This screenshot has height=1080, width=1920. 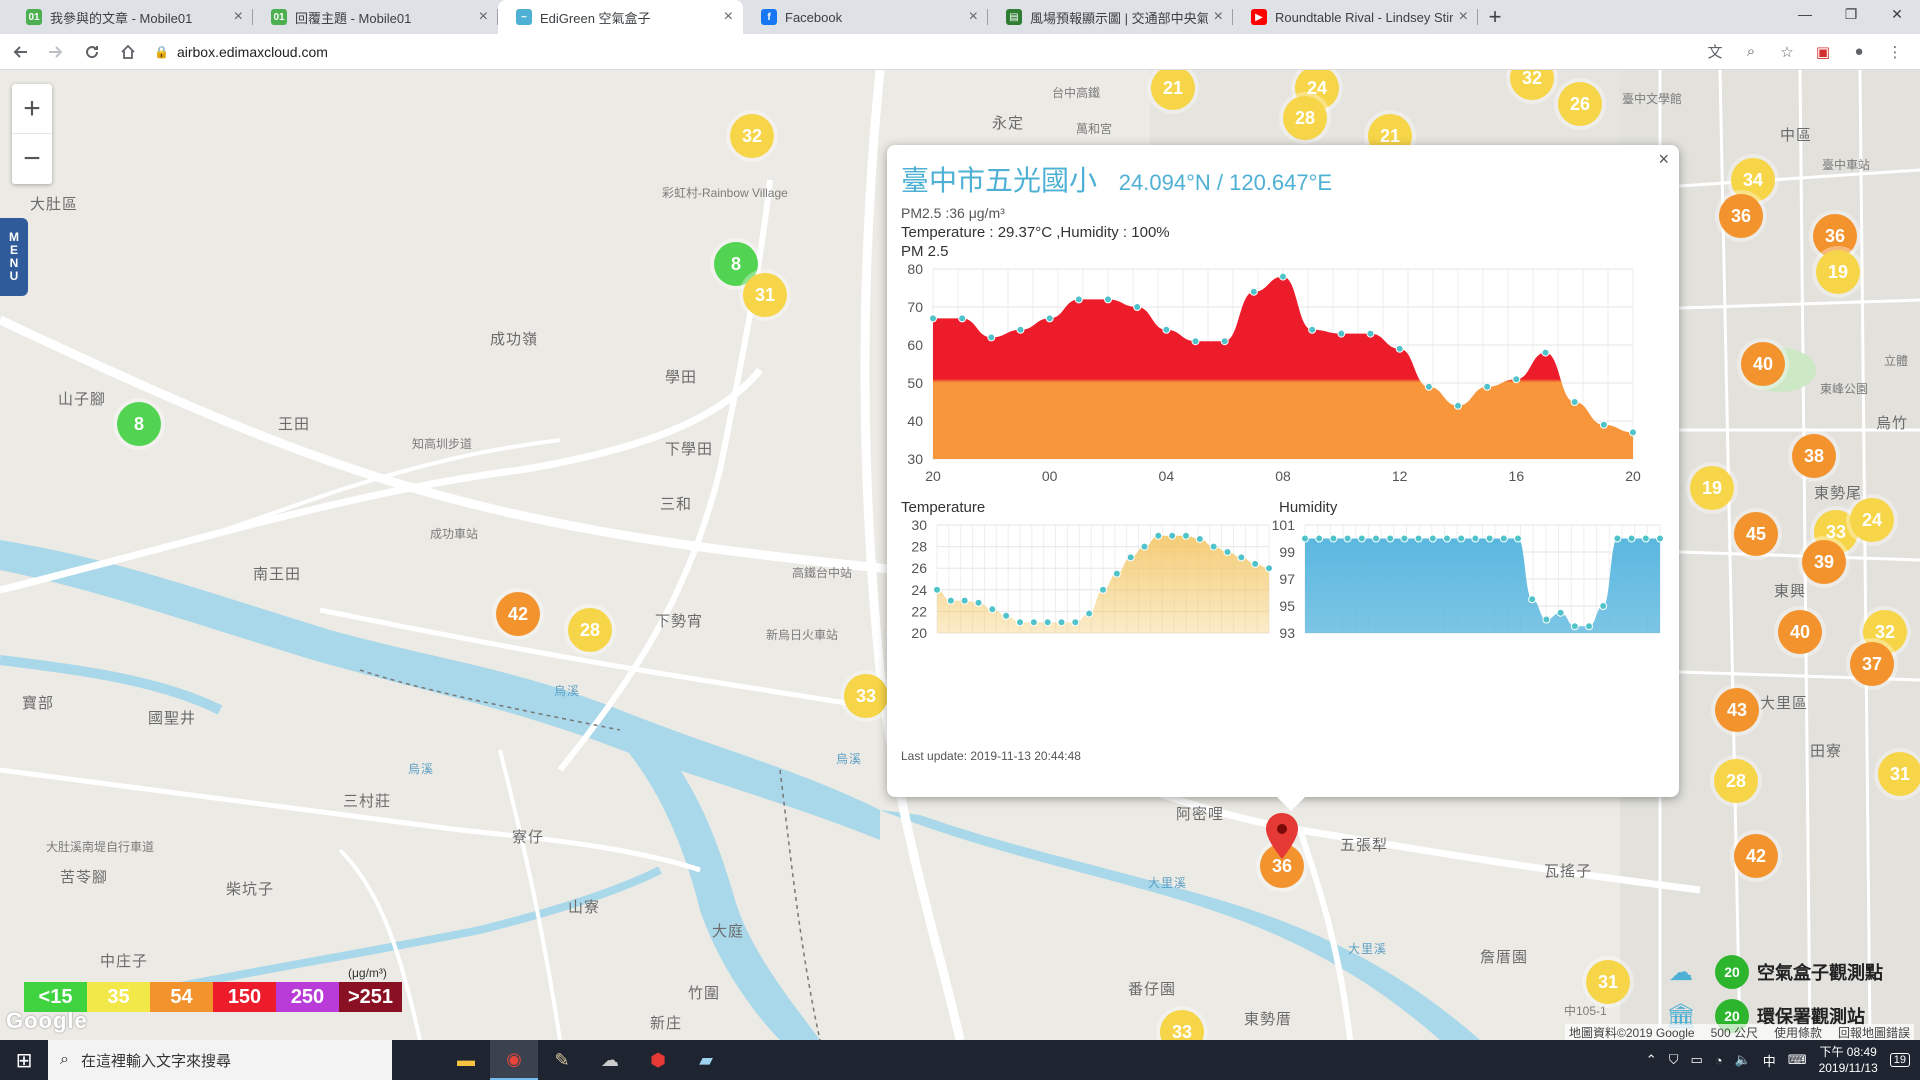 What do you see at coordinates (1663, 159) in the screenshot?
I see `close-icon: ×` at bounding box center [1663, 159].